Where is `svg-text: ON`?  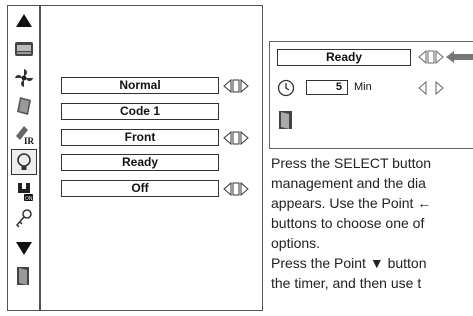 svg-text: ON is located at coordinates (29, 199).